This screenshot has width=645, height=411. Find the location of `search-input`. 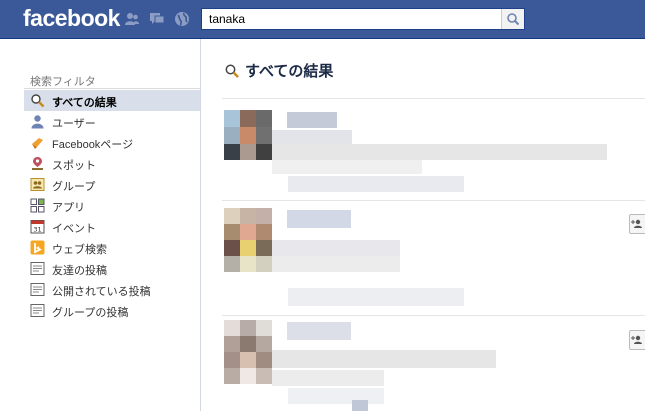

search-input is located at coordinates (350, 19).